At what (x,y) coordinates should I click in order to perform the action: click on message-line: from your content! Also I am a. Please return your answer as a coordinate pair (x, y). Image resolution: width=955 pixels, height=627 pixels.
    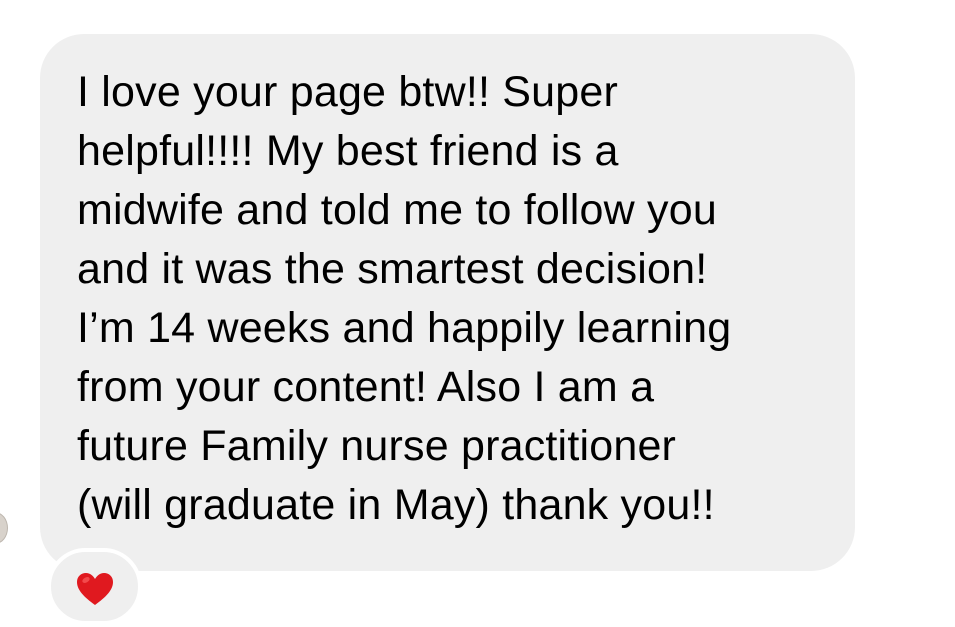
    Looking at the image, I should click on (366, 387).